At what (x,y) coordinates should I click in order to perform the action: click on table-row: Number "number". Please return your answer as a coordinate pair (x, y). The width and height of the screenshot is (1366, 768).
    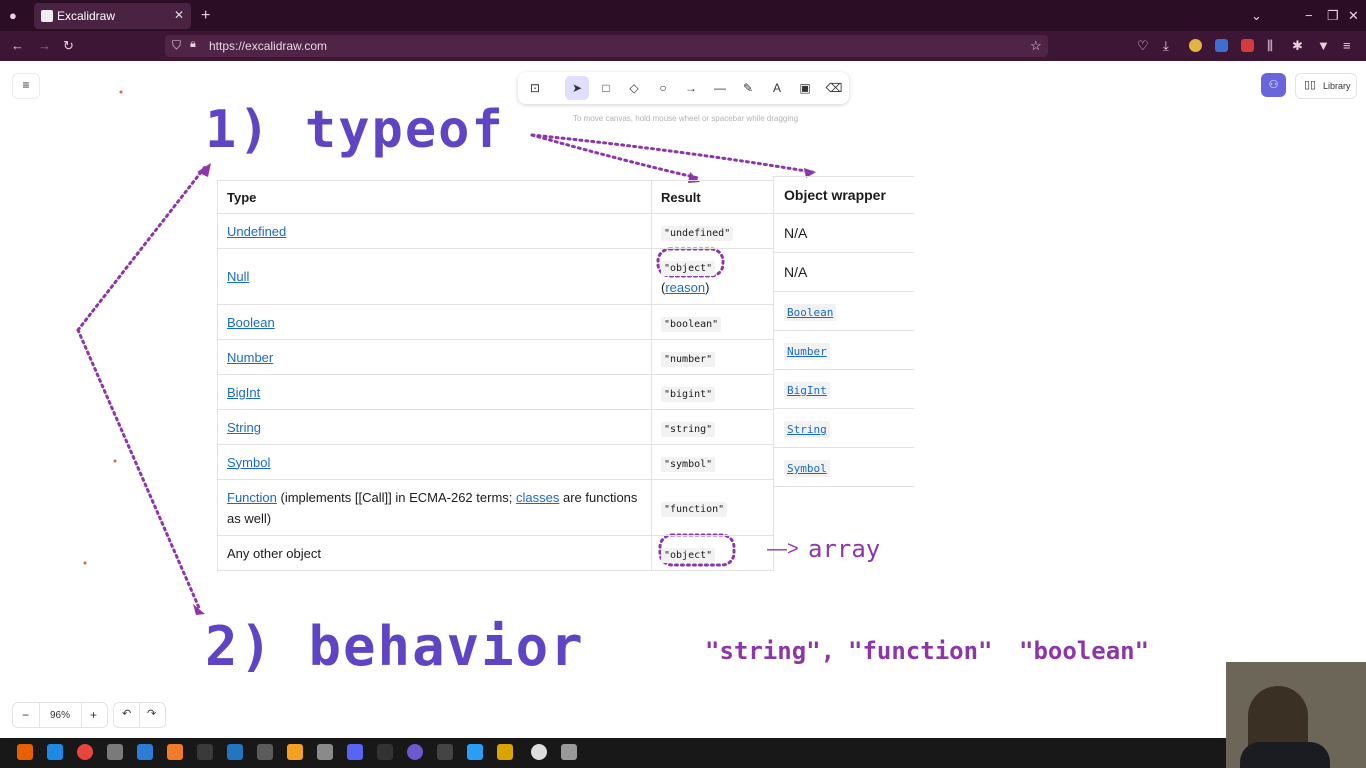
    Looking at the image, I should click on (495, 357).